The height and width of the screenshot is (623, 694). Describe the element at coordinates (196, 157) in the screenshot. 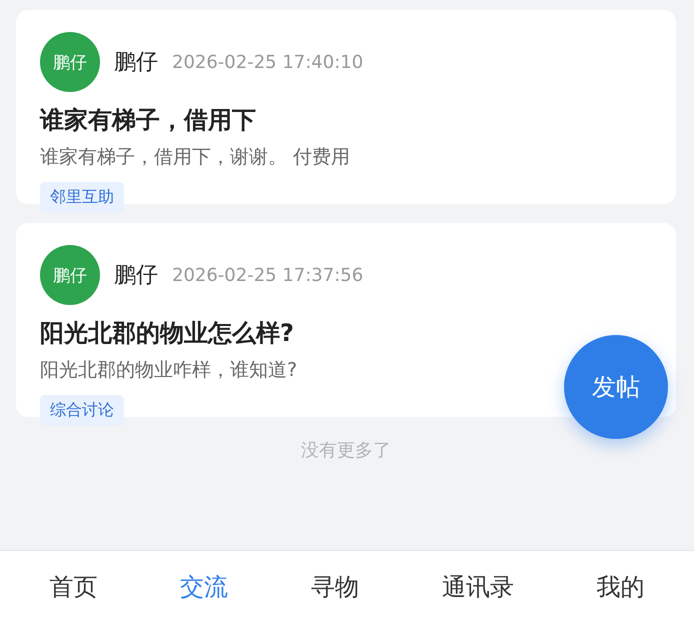

I see `post-body: 谁家有梯子，借用下，谢谢。 付费用` at that location.